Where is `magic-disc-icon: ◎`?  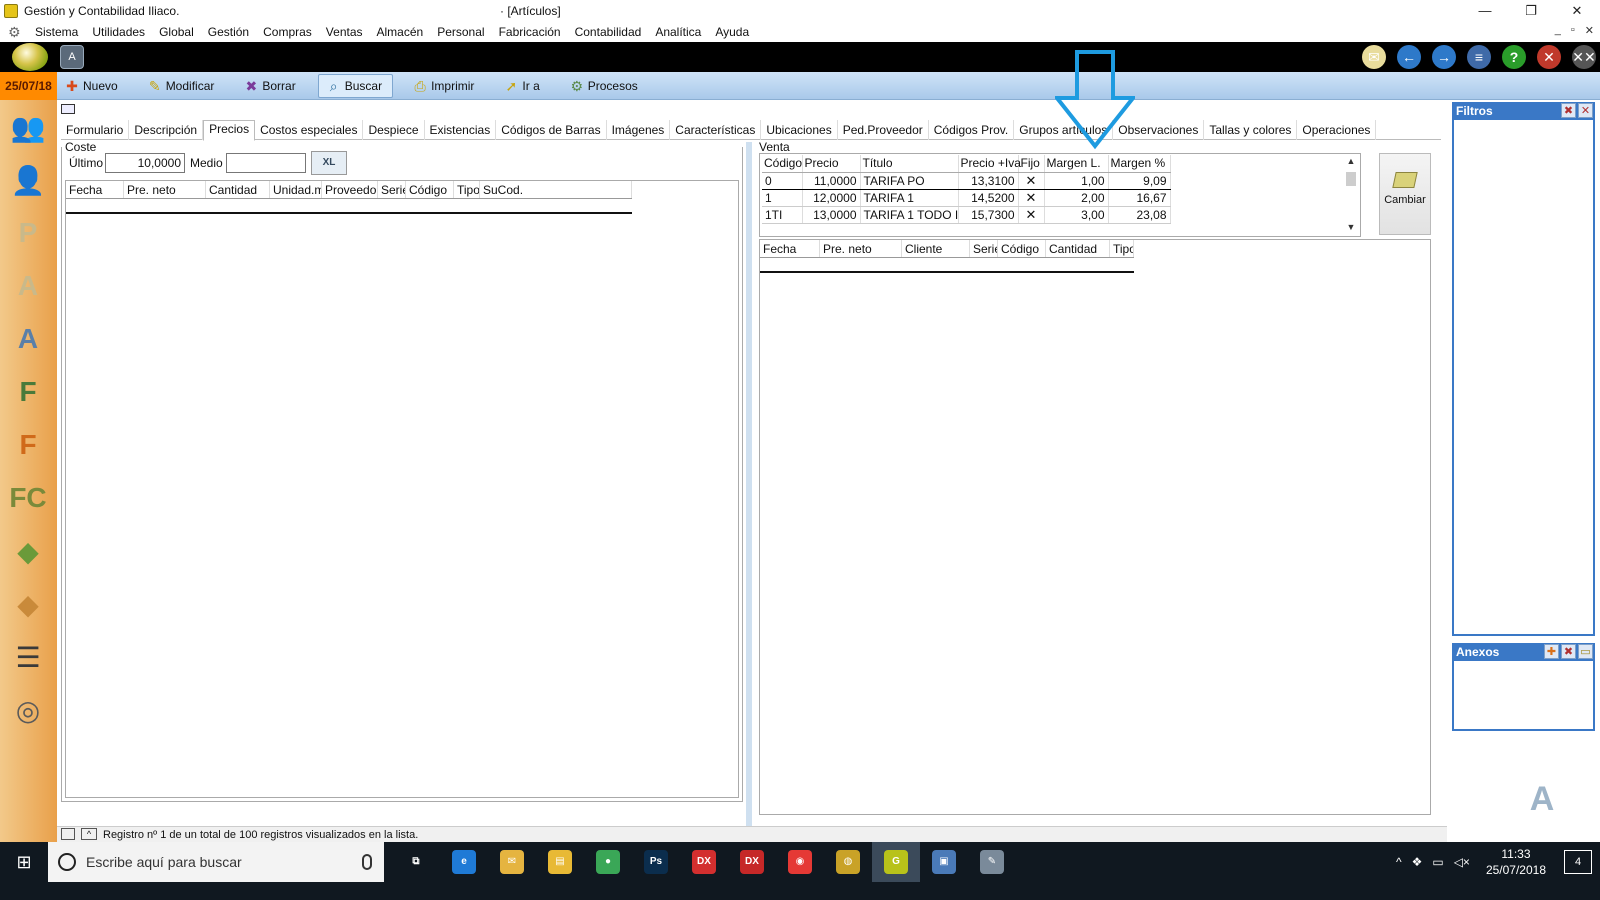
magic-disc-icon: ◎ is located at coordinates (28, 710).